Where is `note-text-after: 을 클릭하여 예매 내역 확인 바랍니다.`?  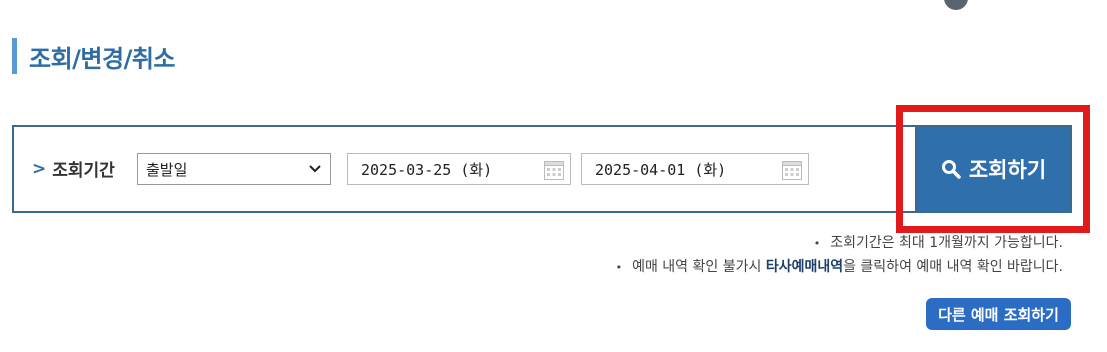
note-text-after: 을 클릭하여 예매 내역 확인 바랍니다. is located at coordinates (953, 267).